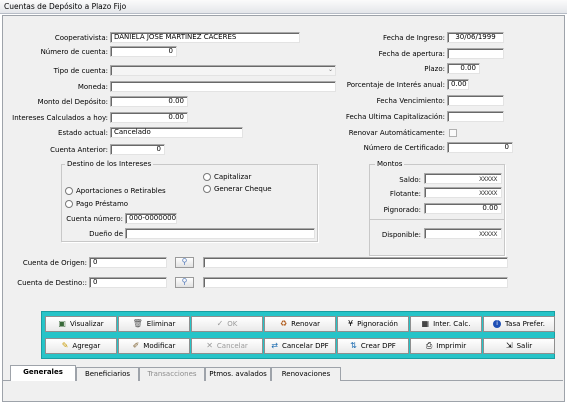 This screenshot has width=567, height=404. Describe the element at coordinates (102, 204) in the screenshot. I see `pago-prestamo-label: Pago Préstamo` at that location.